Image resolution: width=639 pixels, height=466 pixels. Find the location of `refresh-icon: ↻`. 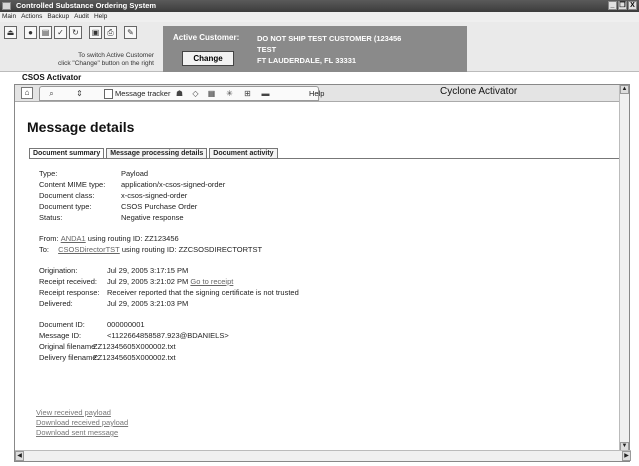

refresh-icon: ↻ is located at coordinates (75, 32).